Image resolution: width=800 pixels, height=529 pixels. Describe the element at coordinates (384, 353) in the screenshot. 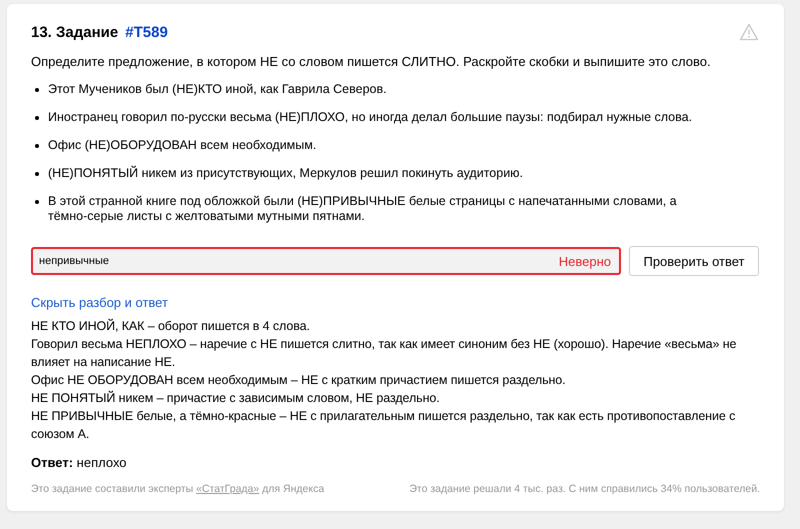

I see `explanation-text: Говорил весьма НЕПЛОХО – наречие с НЕ пишется слитно, так как имеет синоним без НЕ (хорошо). Наречие «весьма» не влияет на написание НЕ.` at that location.